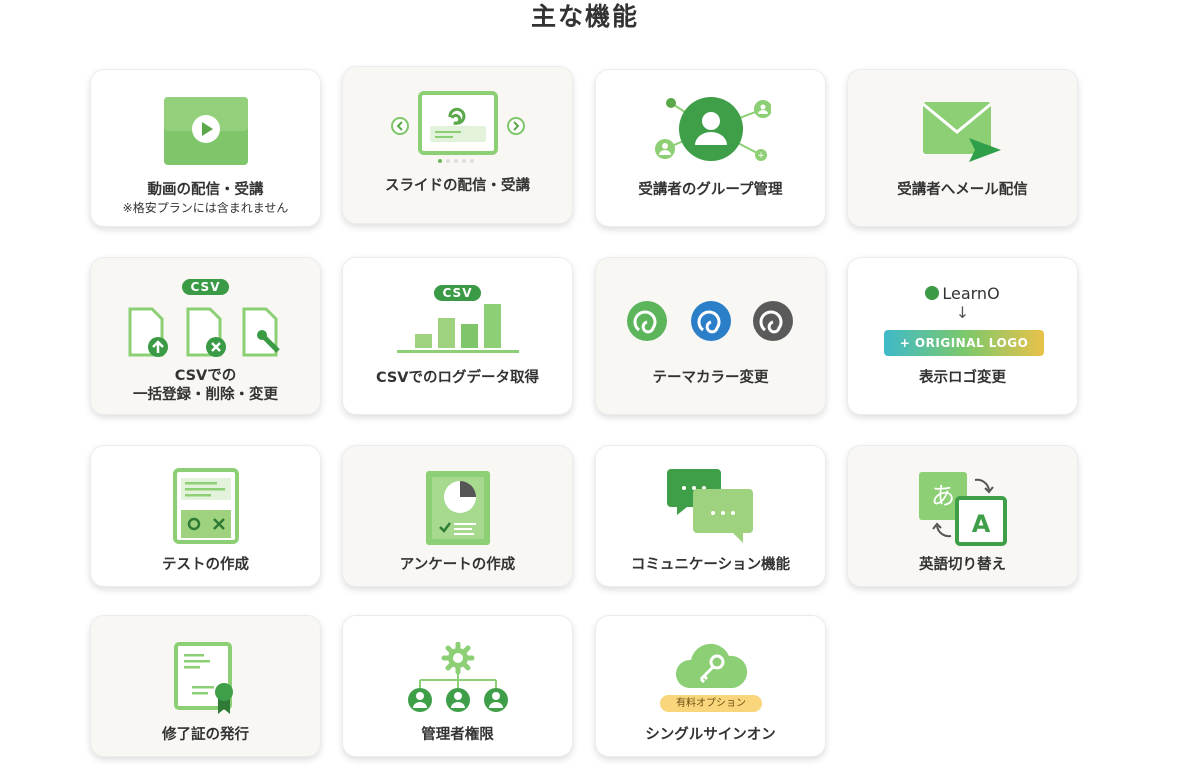  What do you see at coordinates (457, 378) in the screenshot?
I see `feature-label: CSVでのログデータ取得` at bounding box center [457, 378].